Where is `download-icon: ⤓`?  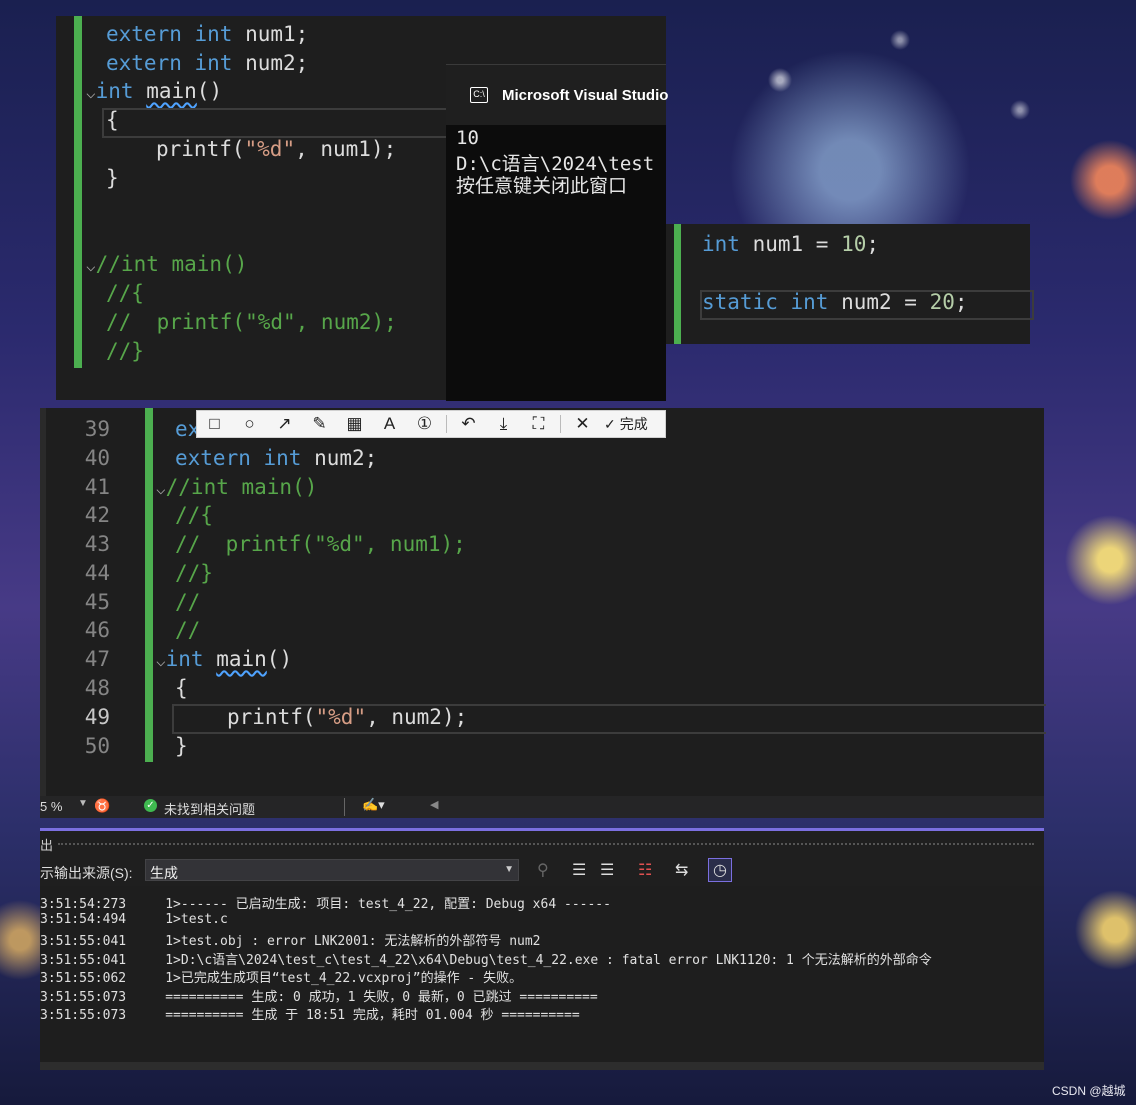
download-icon: ⤓ is located at coordinates (503, 424).